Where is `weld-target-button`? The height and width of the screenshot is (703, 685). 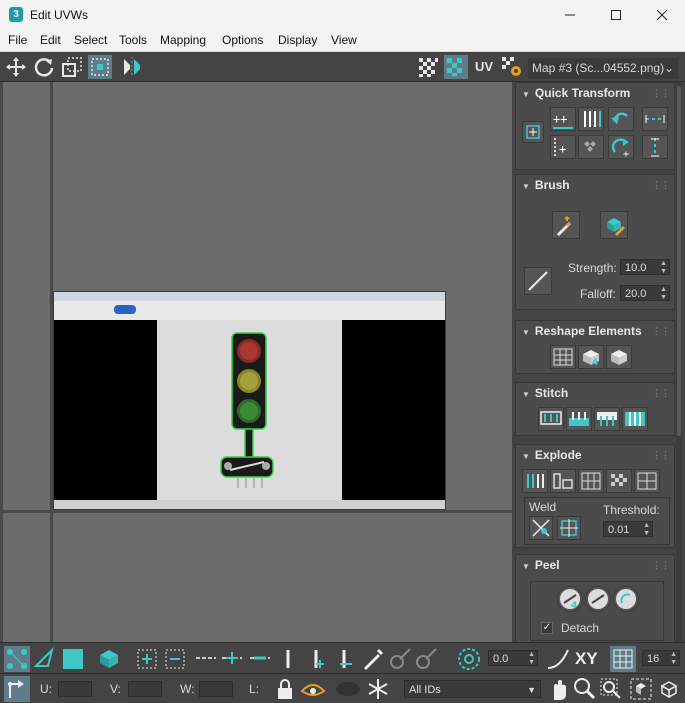 weld-target-button is located at coordinates (569, 528).